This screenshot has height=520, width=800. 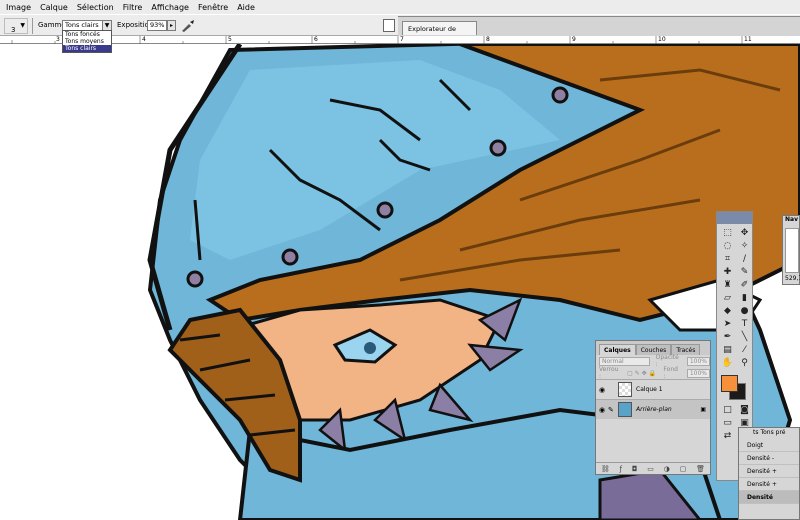 I want to click on menu-fenetre: Fenêtre, so click(x=213, y=7).